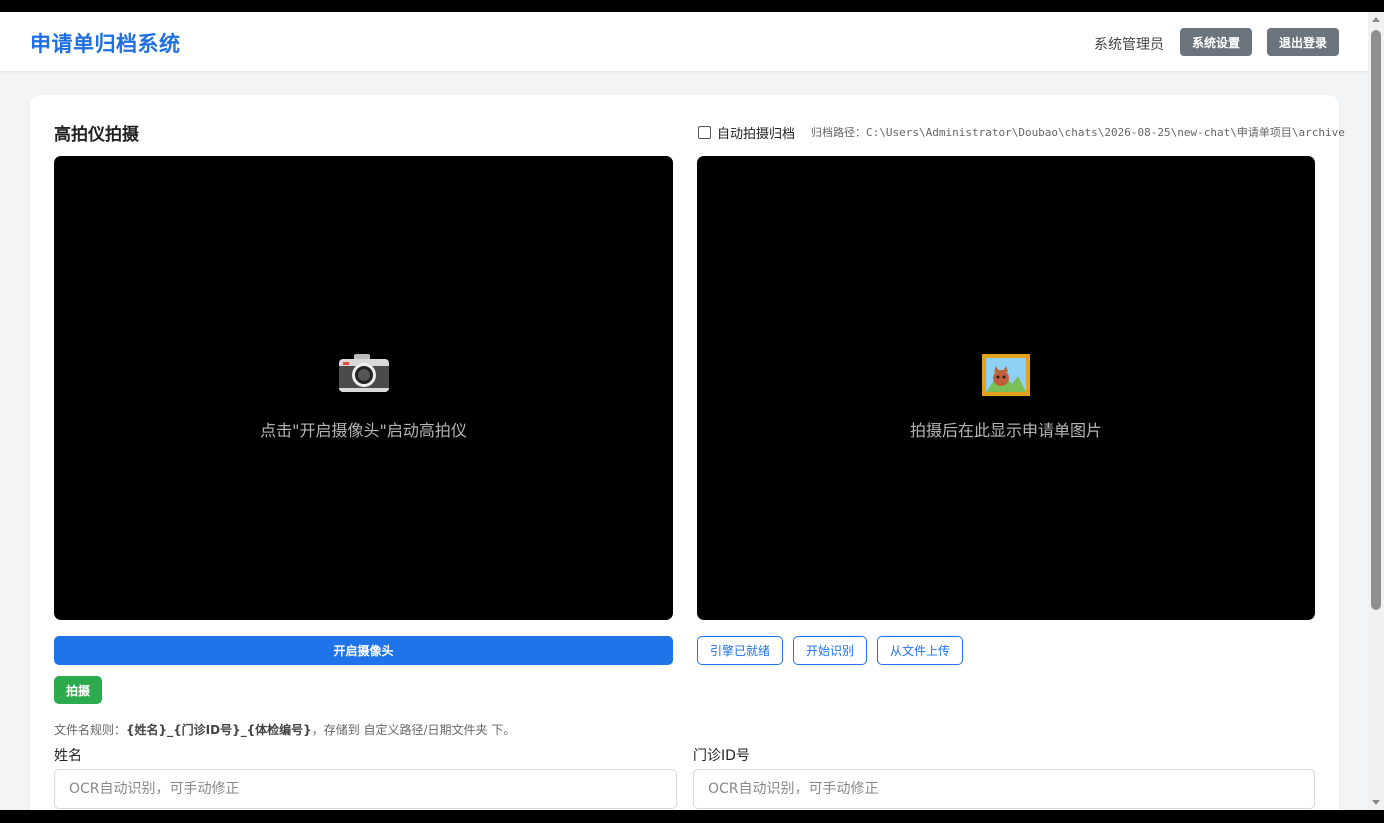 The width and height of the screenshot is (1384, 823). What do you see at coordinates (1376, 802) in the screenshot?
I see `scroll-down-arrow-icon` at bounding box center [1376, 802].